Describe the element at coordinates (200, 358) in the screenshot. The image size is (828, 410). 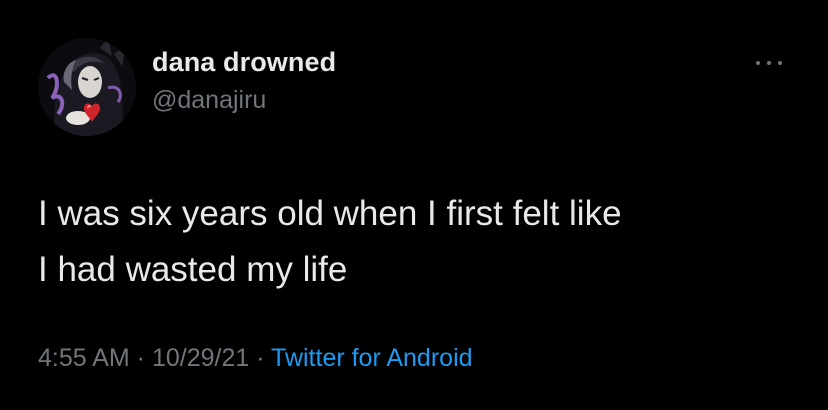
I see `tweet-date: 10/29/21` at that location.